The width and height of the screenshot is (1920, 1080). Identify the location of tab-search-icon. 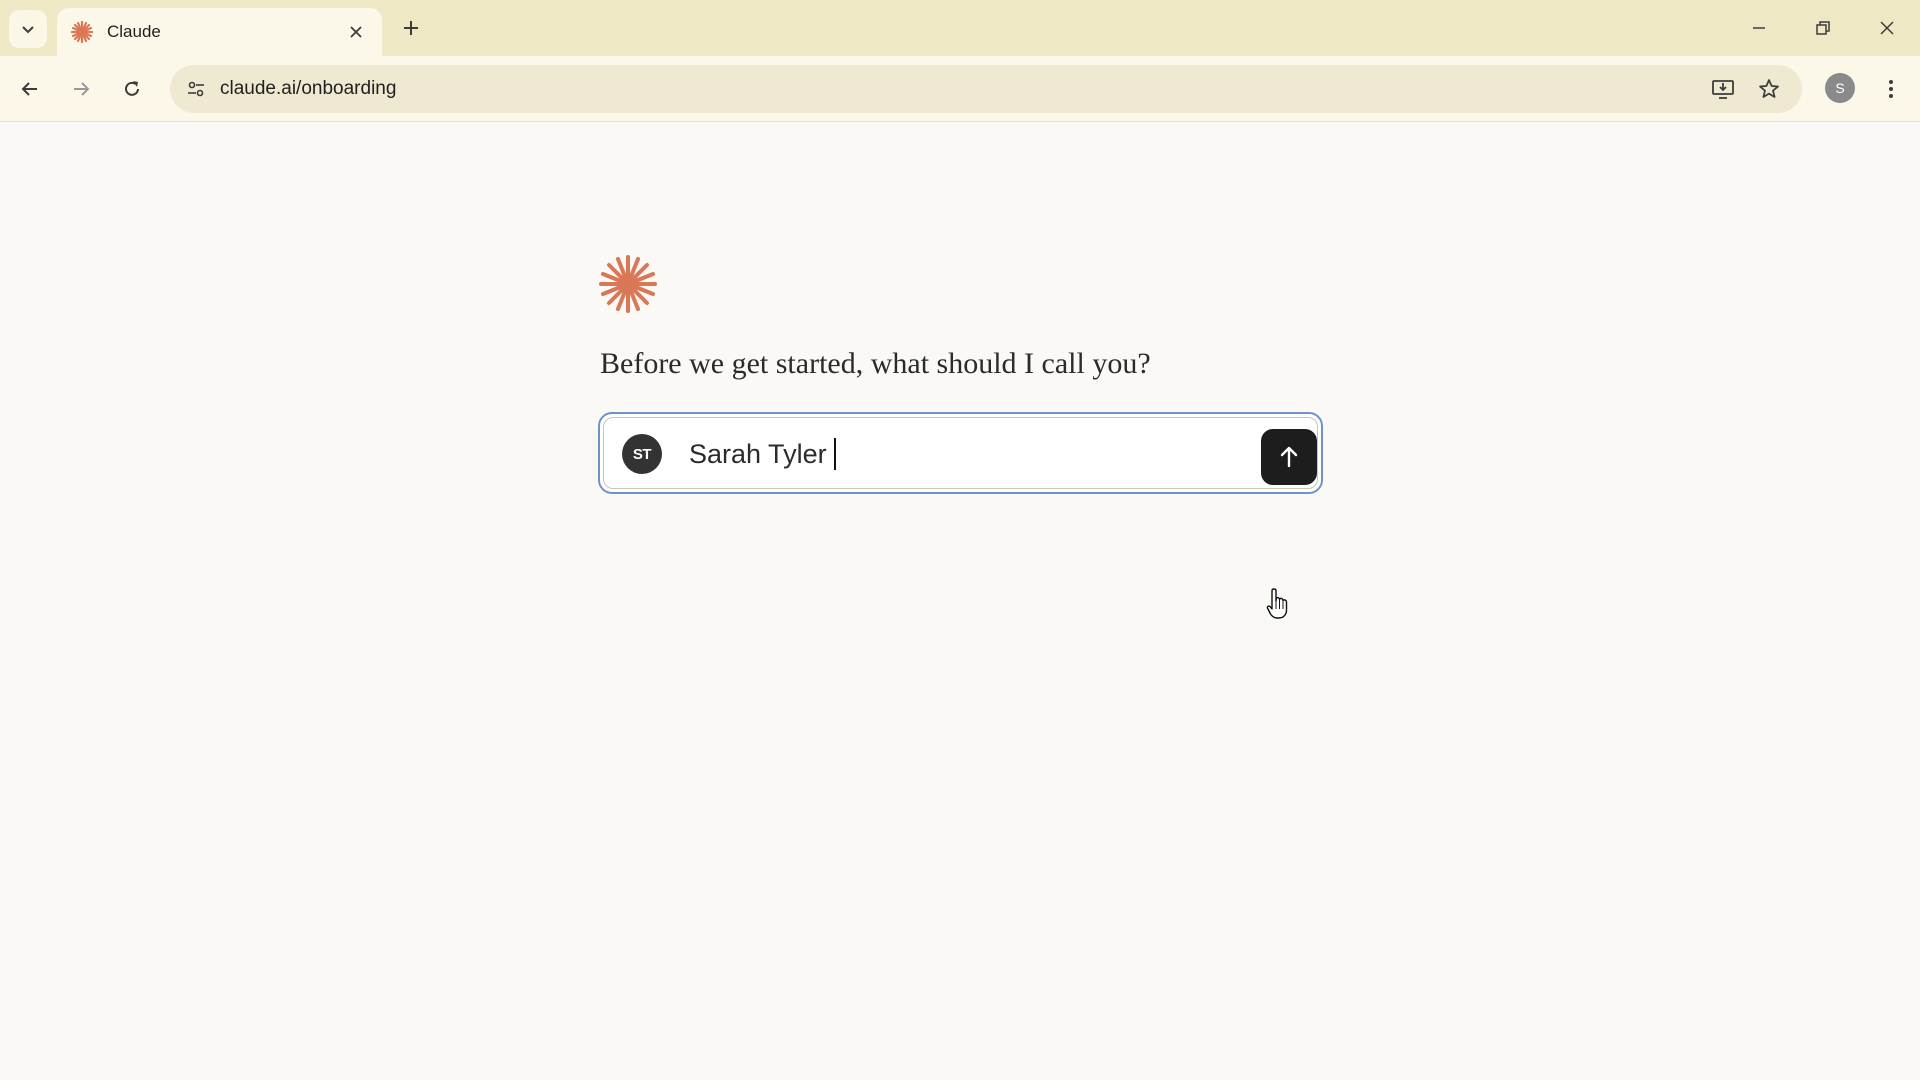
(28, 30).